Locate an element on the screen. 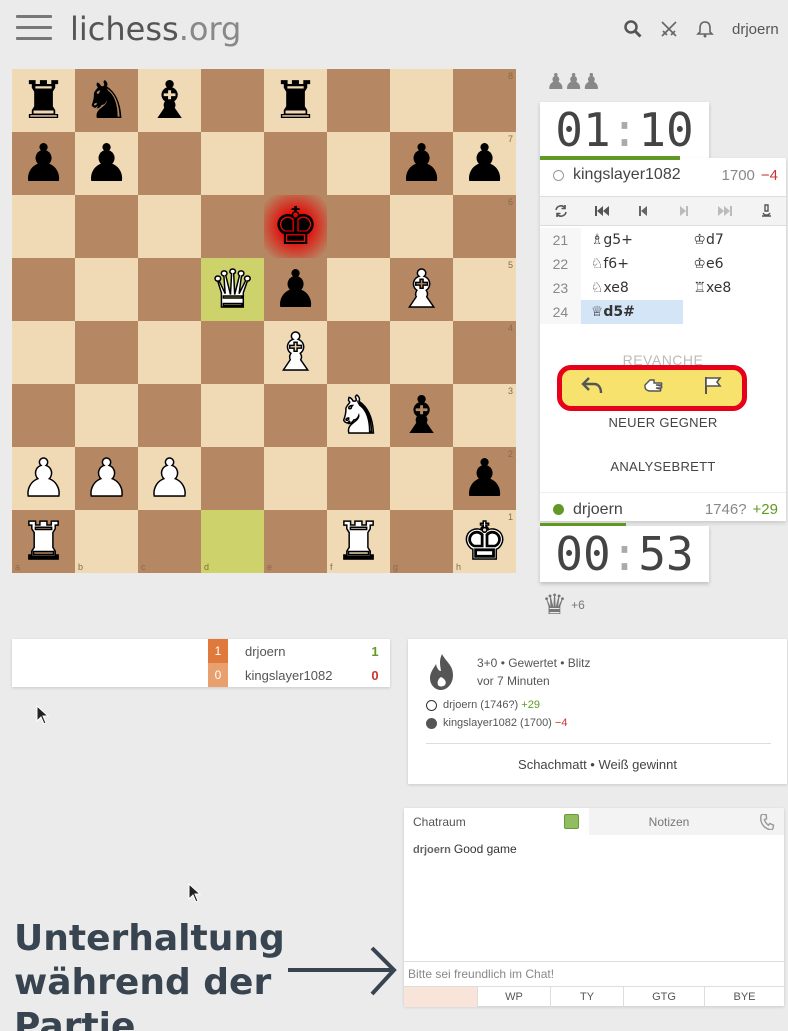 This screenshot has width=788, height=1031. square-h7: ♟ 7 is located at coordinates (484, 163).